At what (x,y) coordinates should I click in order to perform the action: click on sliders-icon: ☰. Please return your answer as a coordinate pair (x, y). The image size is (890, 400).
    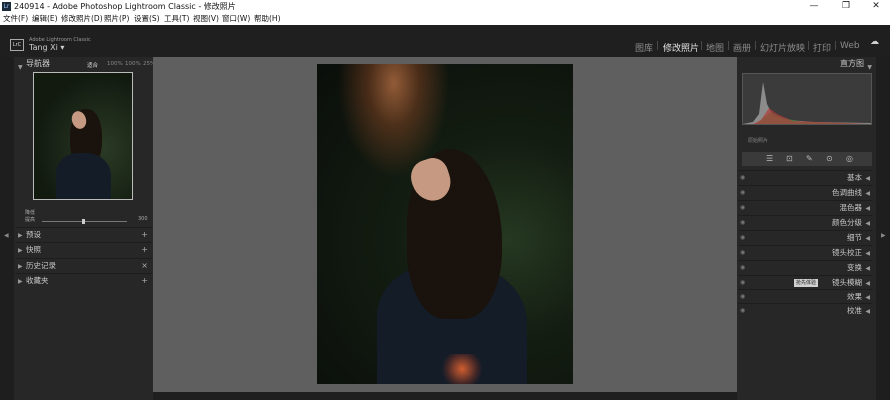
    Looking at the image, I should click on (769, 159).